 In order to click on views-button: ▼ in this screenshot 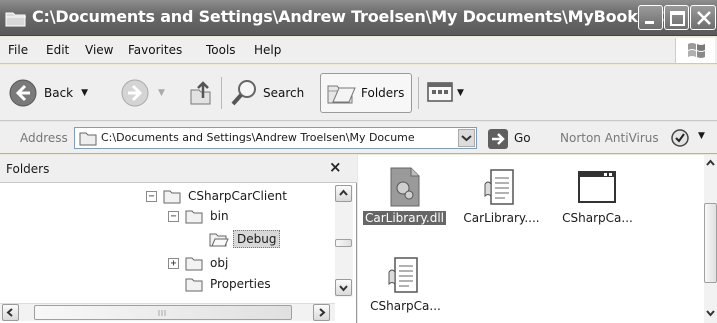, I will do `click(445, 93)`.